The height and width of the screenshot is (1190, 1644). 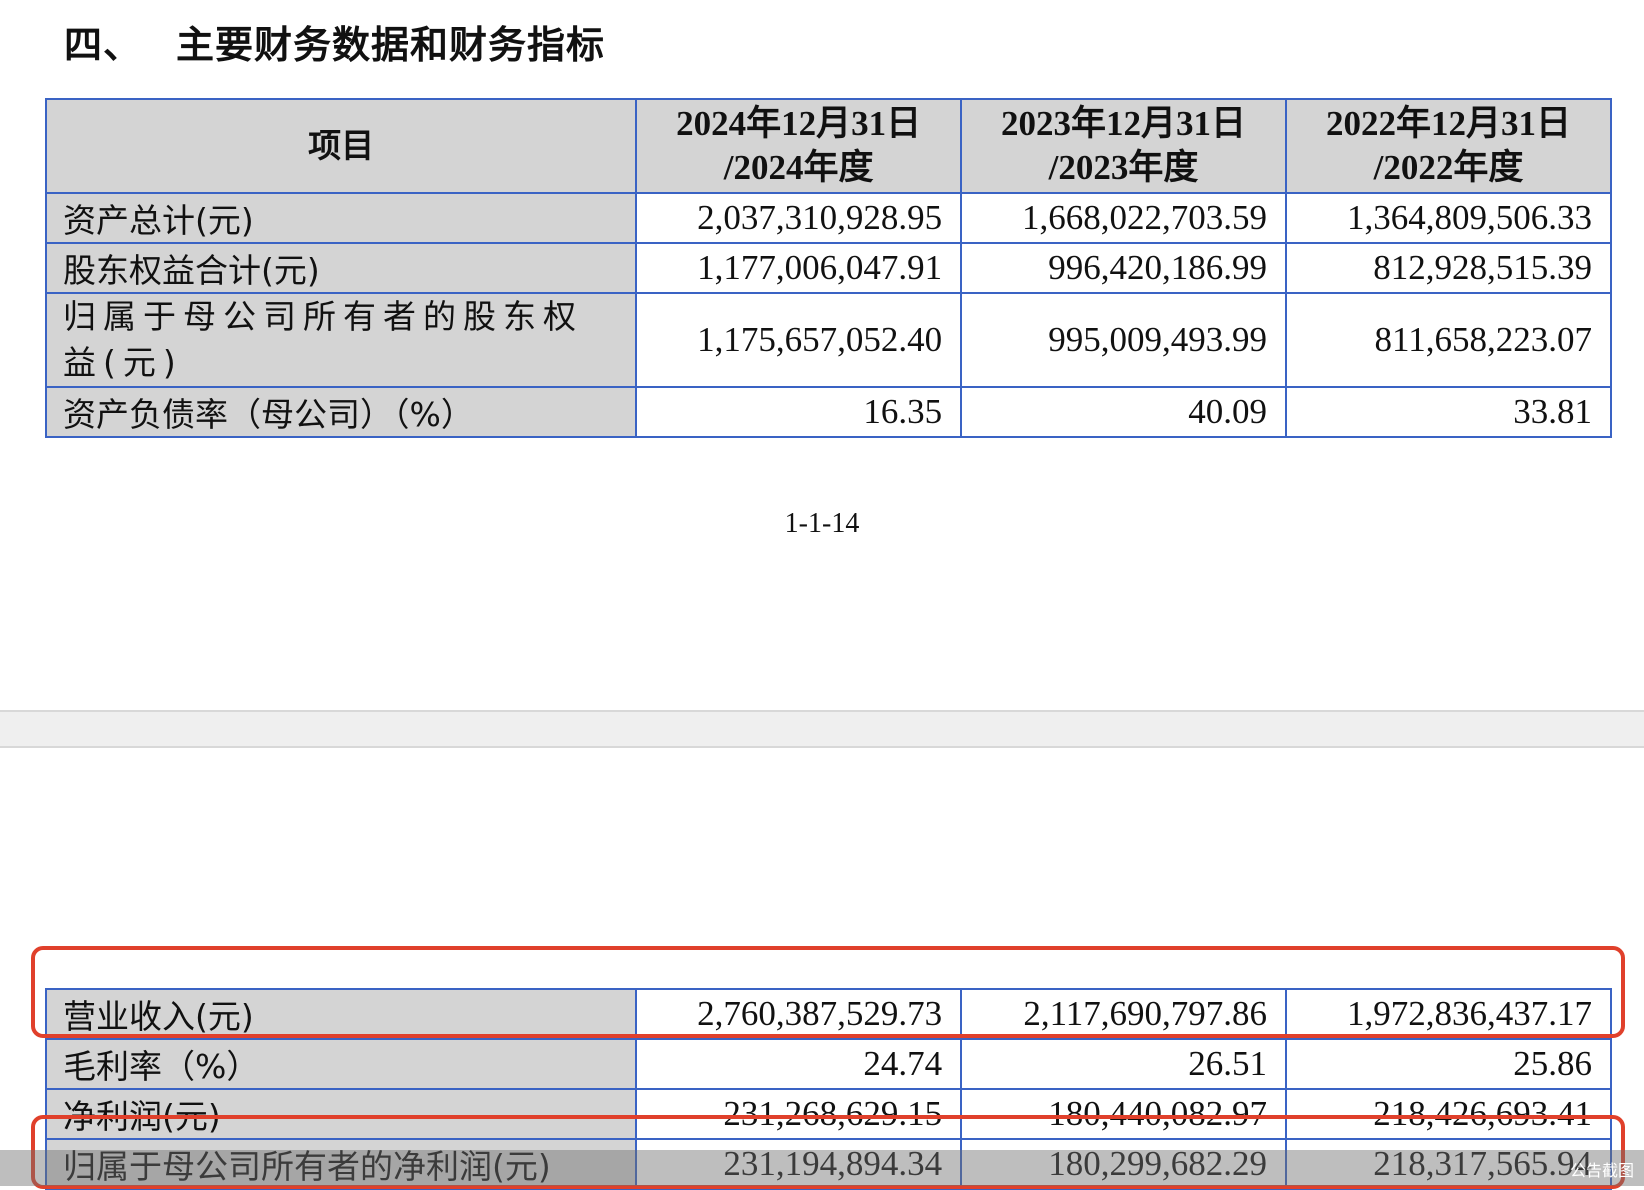 I want to click on cell-value: 995,009,493.99, so click(x=1124, y=340).